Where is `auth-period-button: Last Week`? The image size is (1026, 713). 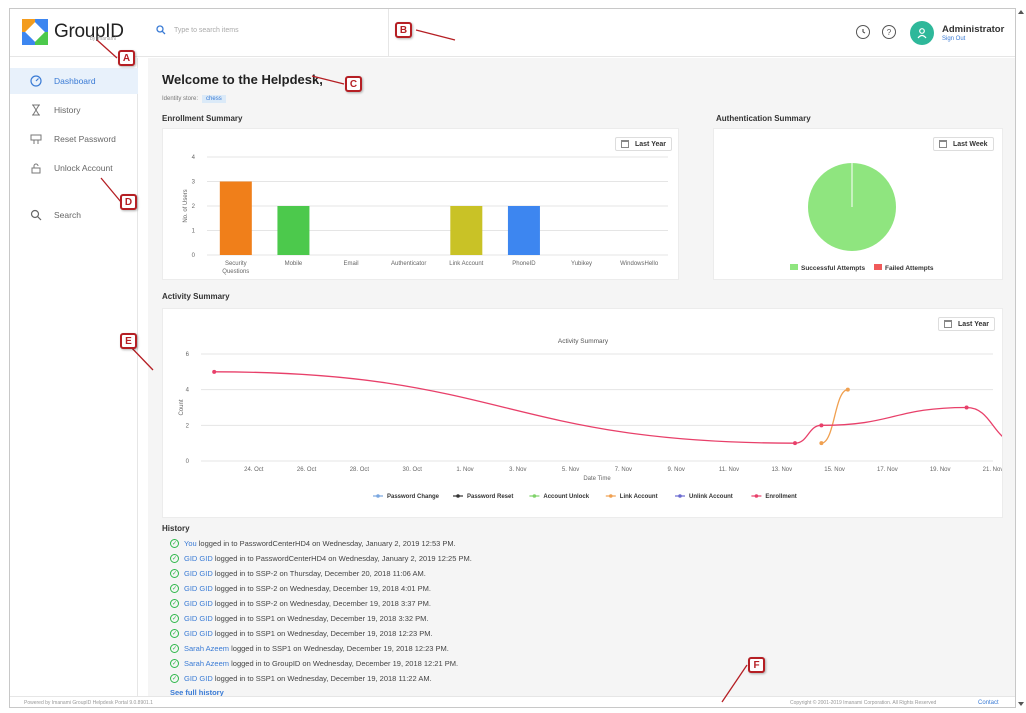
auth-period-button: Last Week is located at coordinates (963, 144).